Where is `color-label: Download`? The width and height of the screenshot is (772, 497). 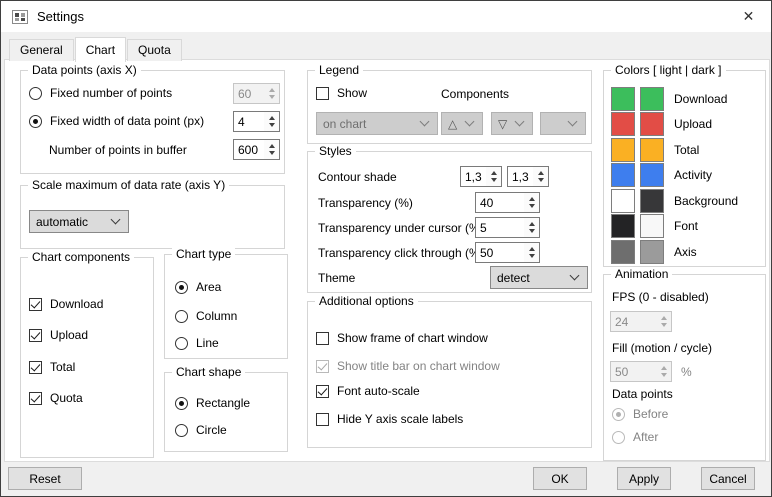 color-label: Download is located at coordinates (701, 99).